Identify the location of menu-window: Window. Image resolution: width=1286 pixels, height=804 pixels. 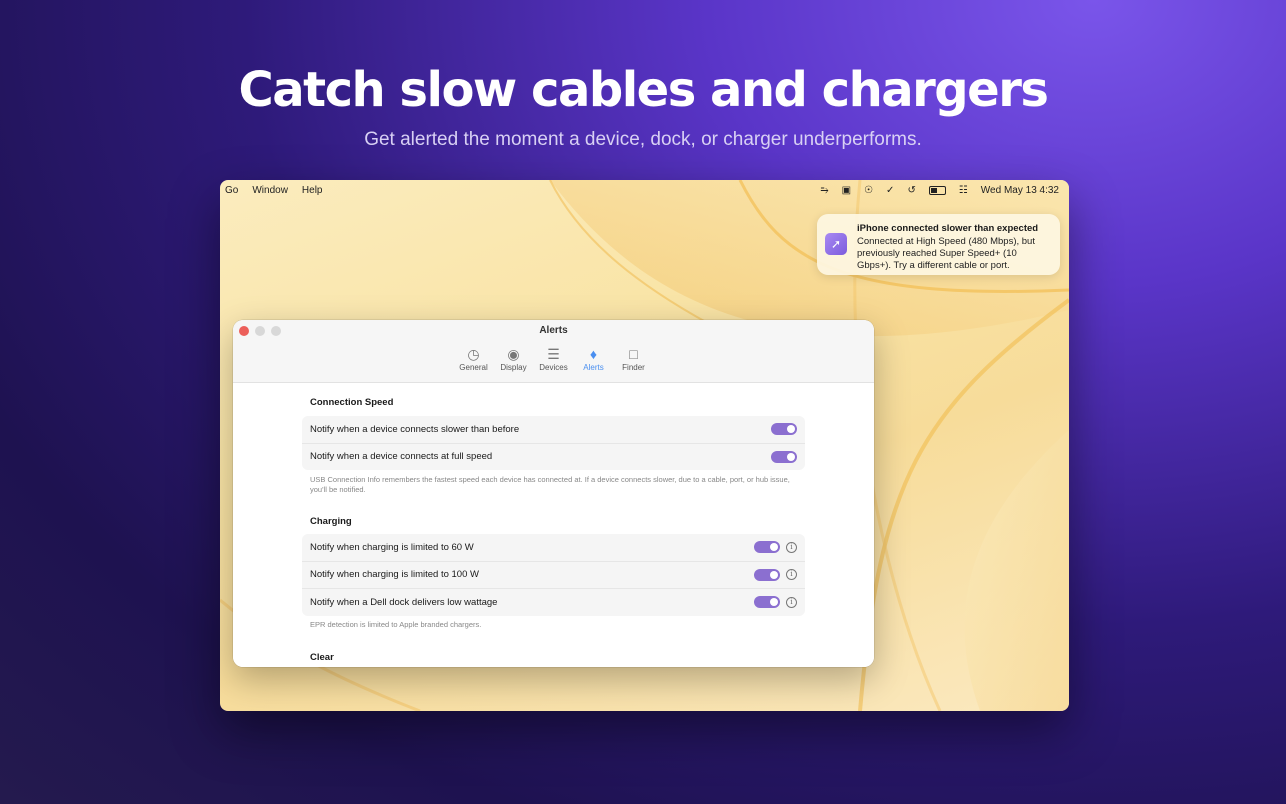
(270, 190).